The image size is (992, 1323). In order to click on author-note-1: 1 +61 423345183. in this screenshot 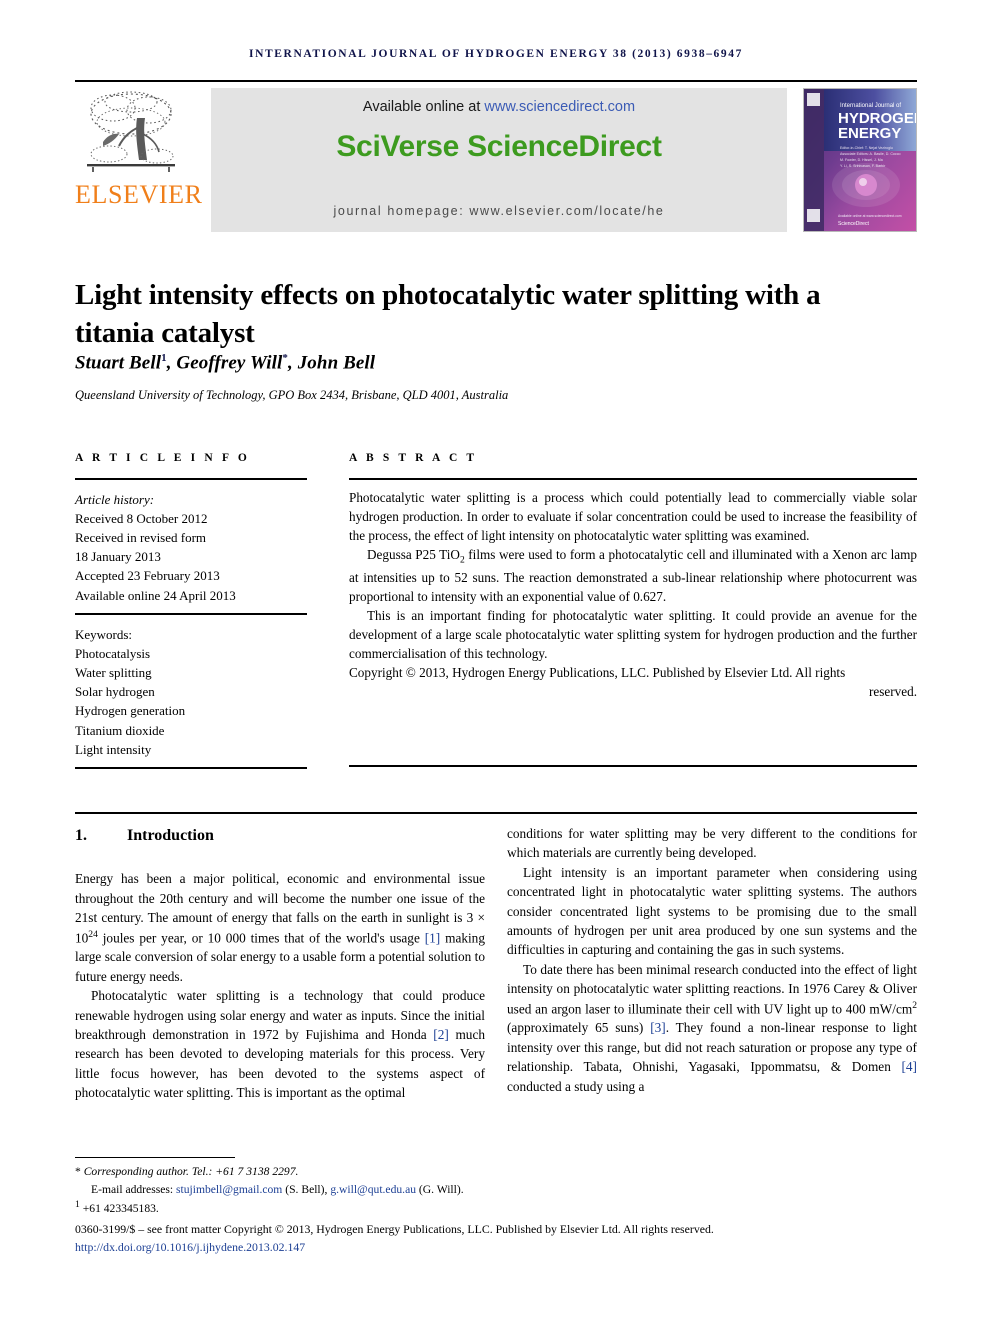, I will do `click(355, 1207)`.